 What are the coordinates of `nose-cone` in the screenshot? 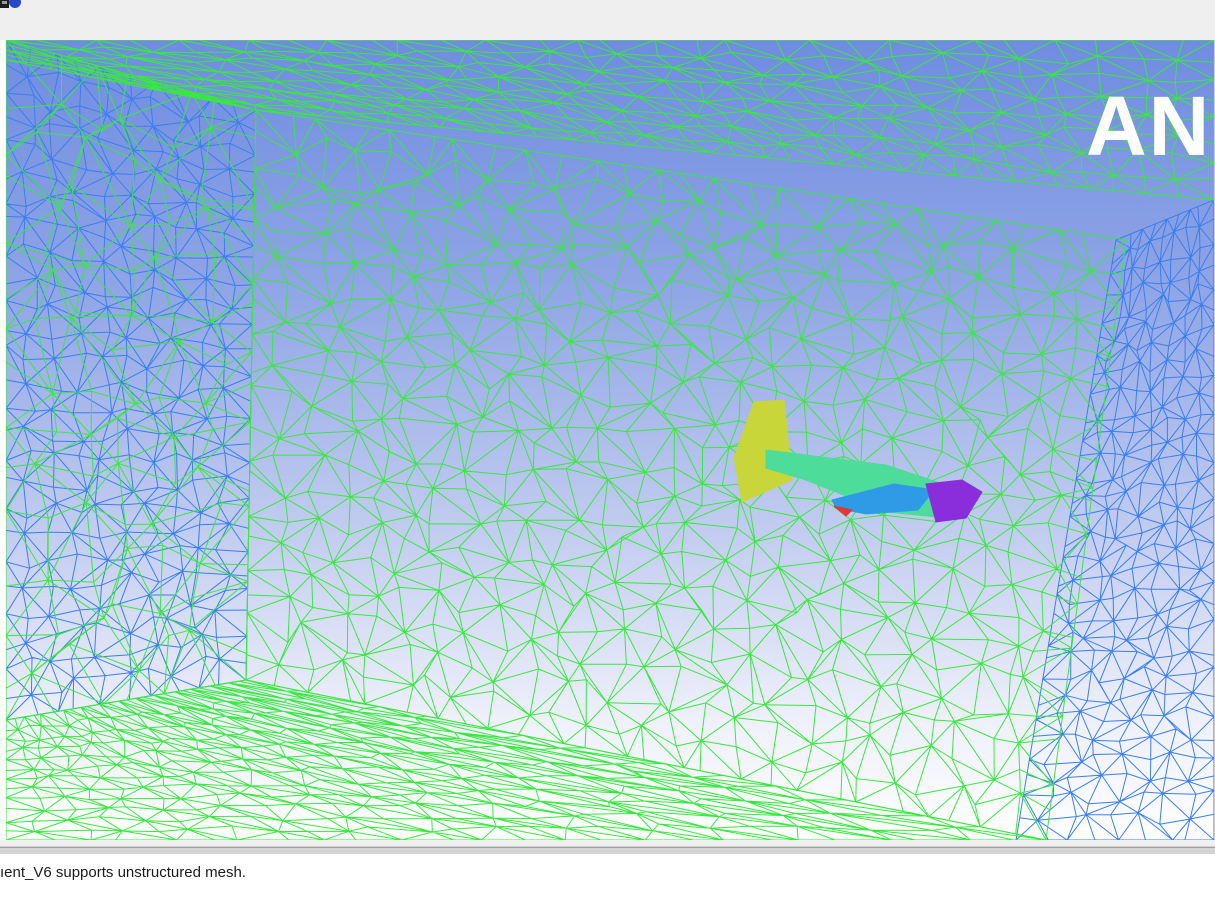 It's located at (954, 501).